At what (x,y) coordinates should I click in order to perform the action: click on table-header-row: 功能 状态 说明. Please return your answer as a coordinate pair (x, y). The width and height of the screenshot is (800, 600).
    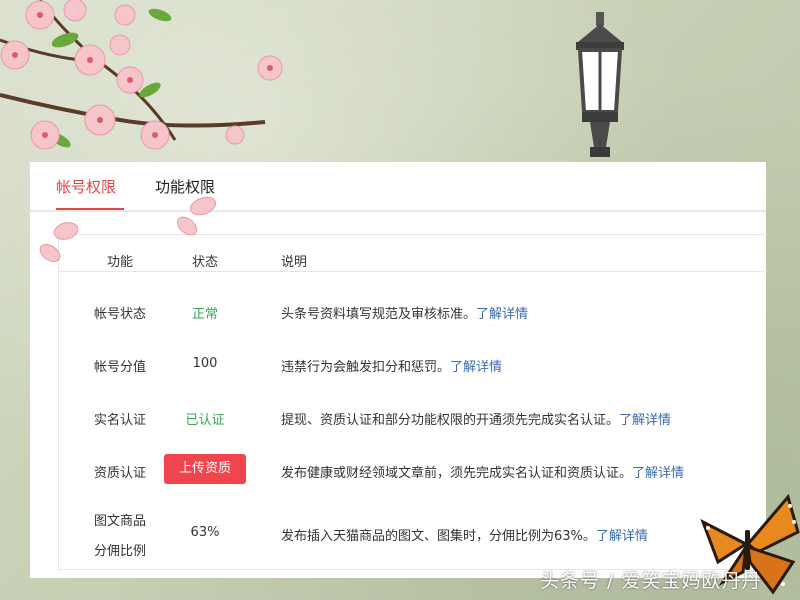
    Looking at the image, I should click on (413, 253).